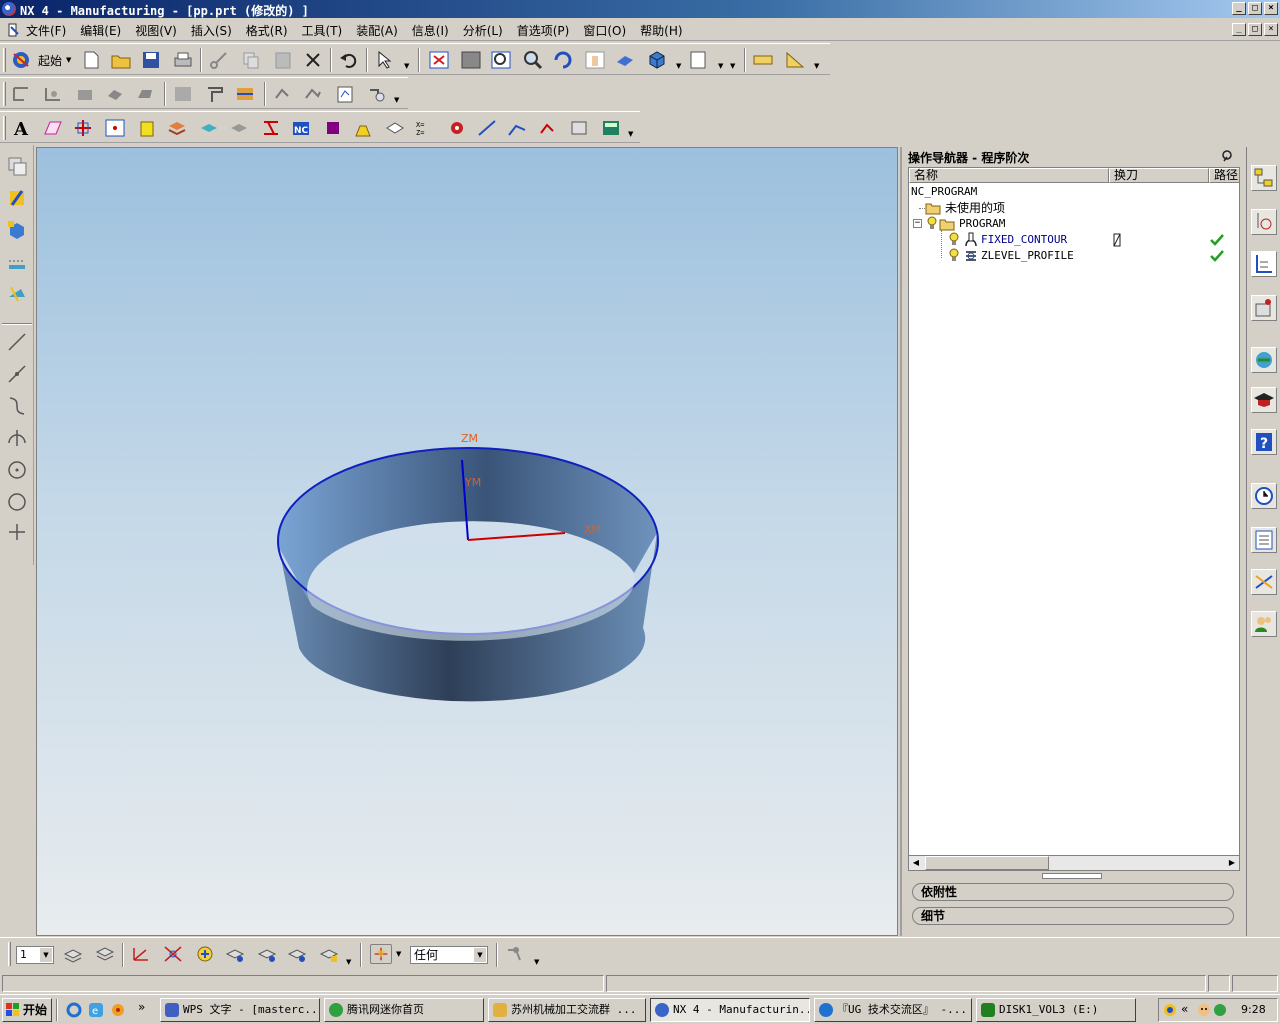 The height and width of the screenshot is (1024, 1280). I want to click on measure-angle-icon, so click(795, 60).